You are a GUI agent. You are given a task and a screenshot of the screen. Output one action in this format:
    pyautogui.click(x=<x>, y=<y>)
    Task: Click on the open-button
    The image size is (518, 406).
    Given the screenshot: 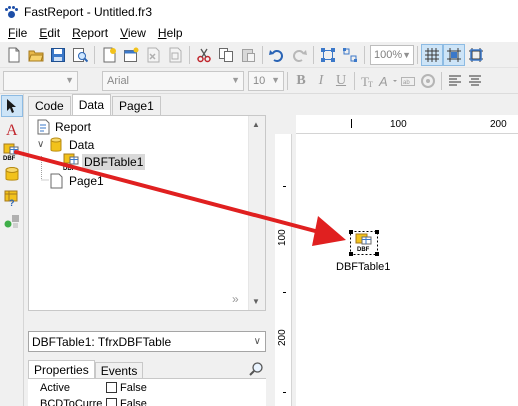 What is the action you would take?
    pyautogui.click(x=36, y=55)
    